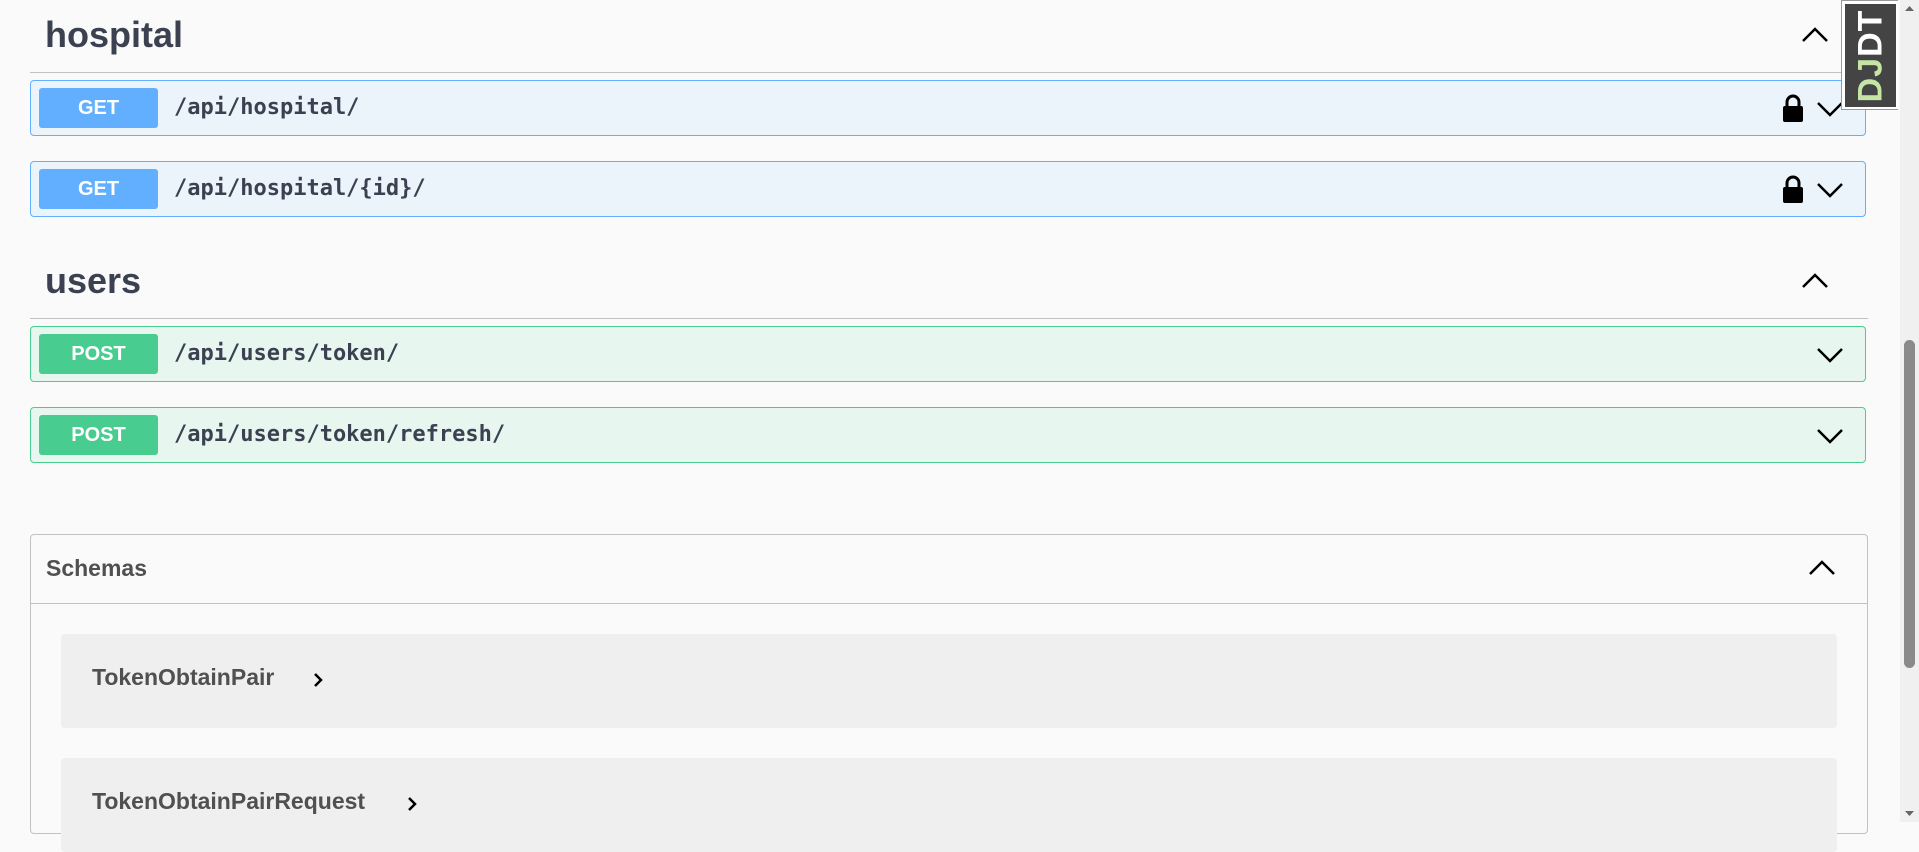  What do you see at coordinates (1909, 813) in the screenshot?
I see `scroll-down-arrow-icon` at bounding box center [1909, 813].